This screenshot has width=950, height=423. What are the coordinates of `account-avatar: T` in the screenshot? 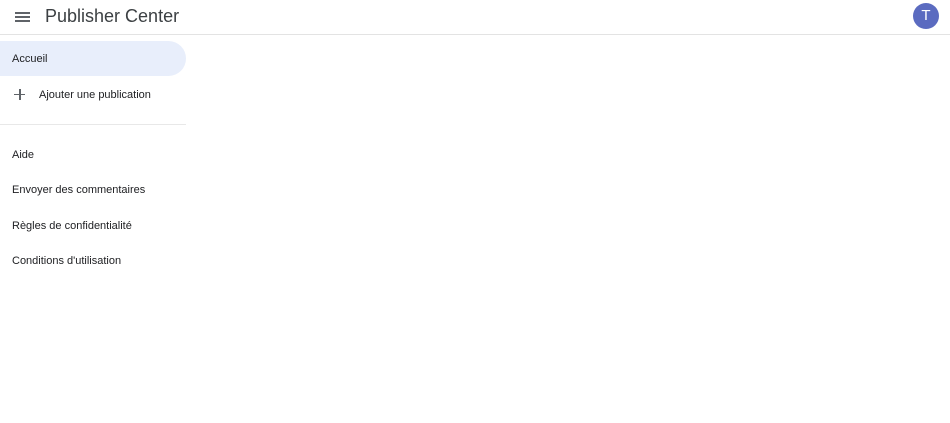 It's located at (926, 16).